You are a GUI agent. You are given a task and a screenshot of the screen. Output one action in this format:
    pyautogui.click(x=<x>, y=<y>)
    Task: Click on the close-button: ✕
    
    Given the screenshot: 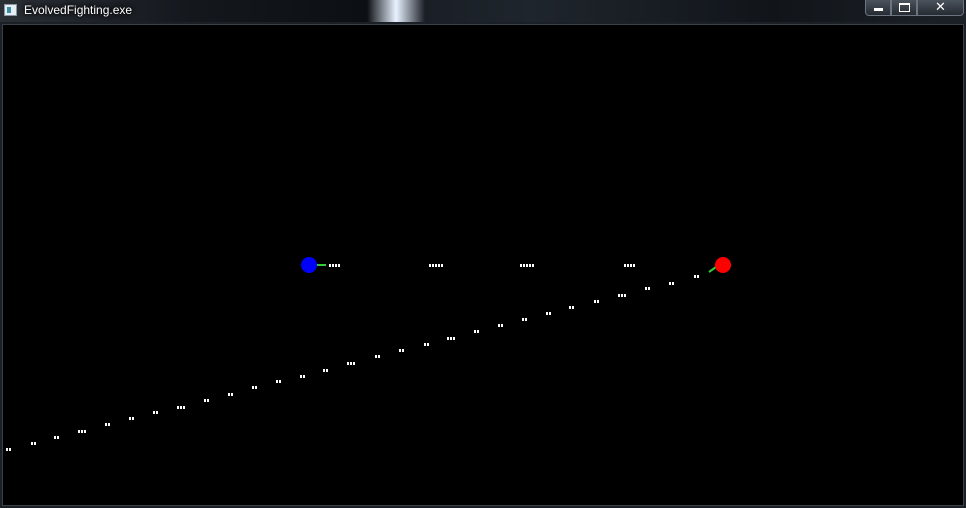 What is the action you would take?
    pyautogui.click(x=940, y=8)
    